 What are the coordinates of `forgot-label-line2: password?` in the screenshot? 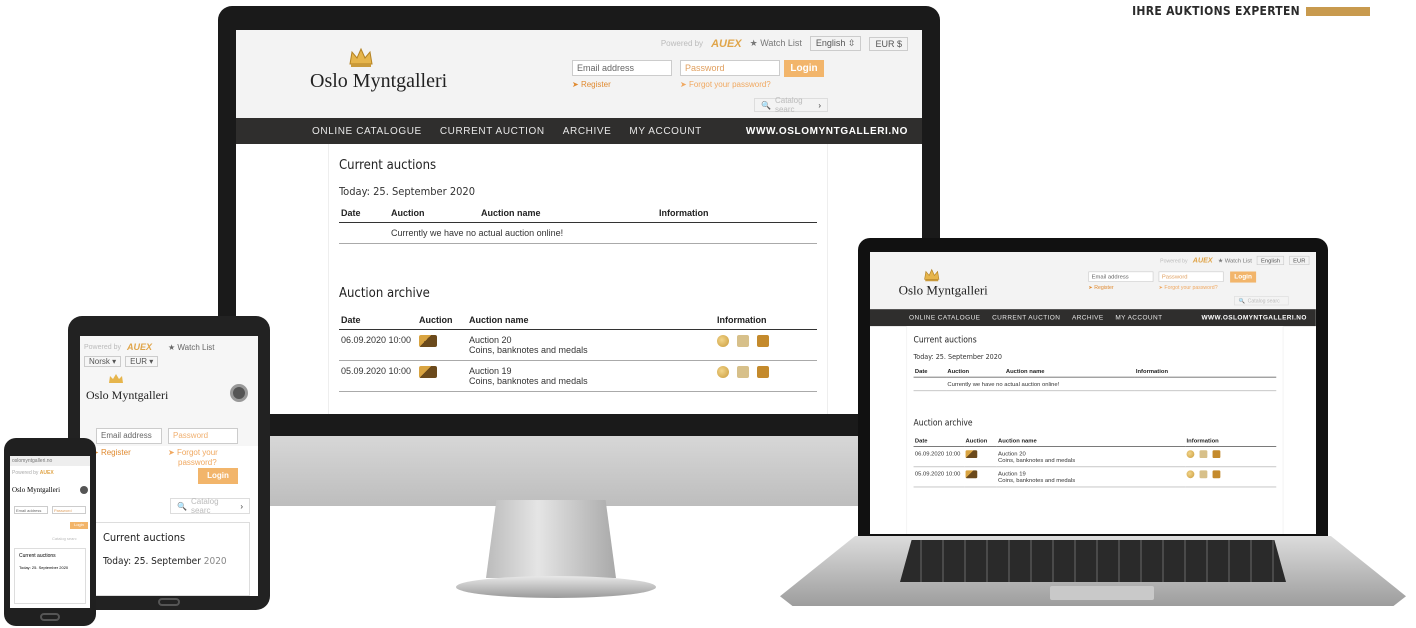 It's located at (197, 462).